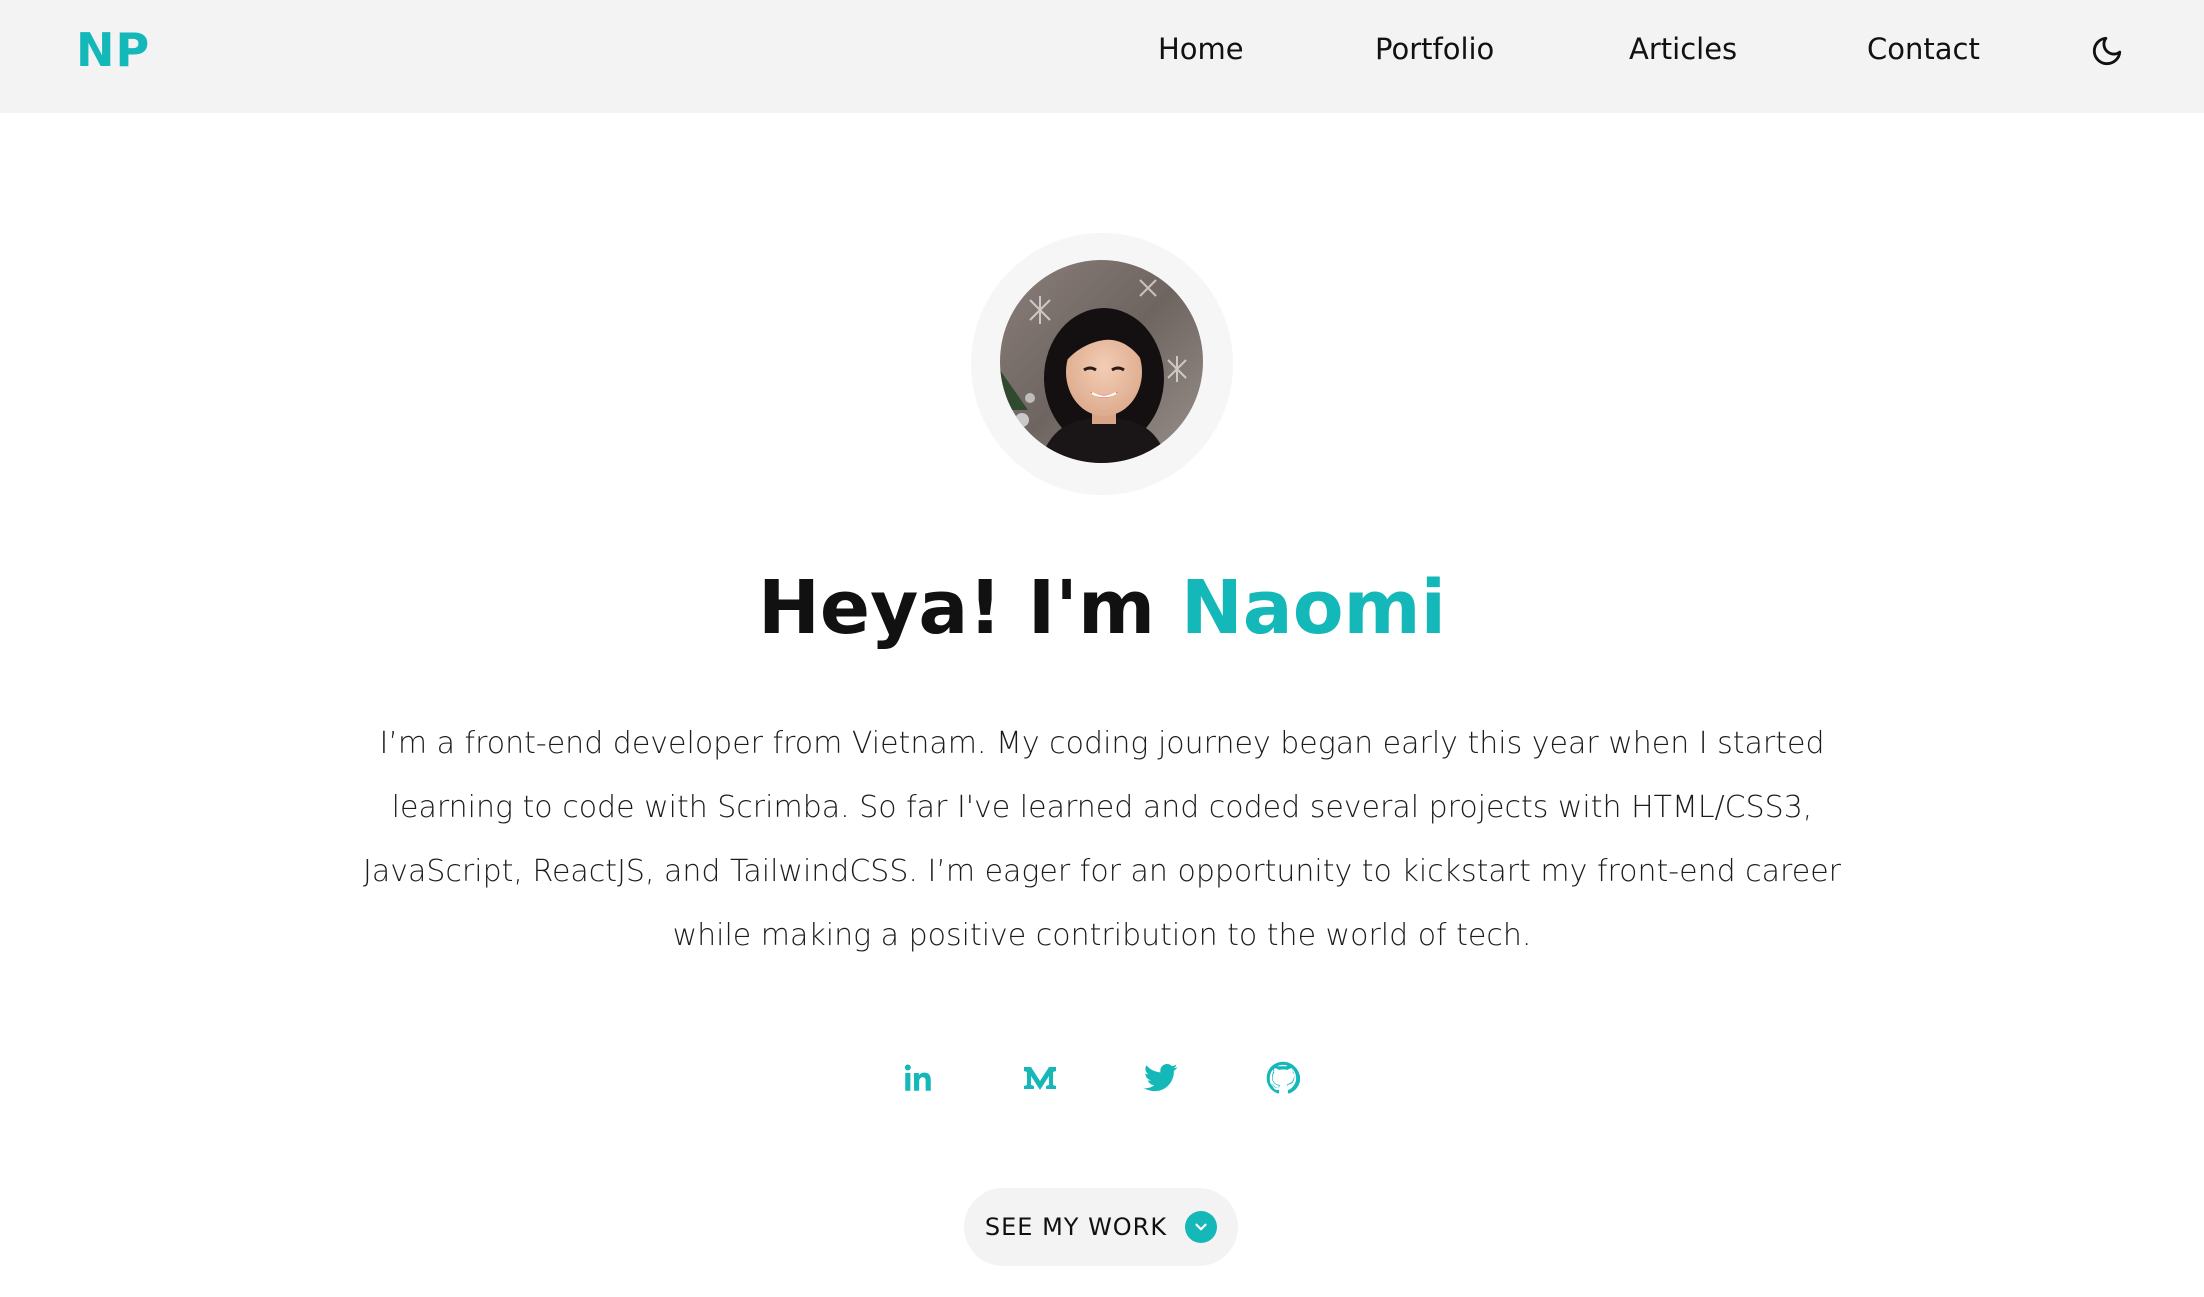  Describe the element at coordinates (1102, 56) in the screenshot. I see `site-header: NP Home Portfolio Articles Contact` at that location.